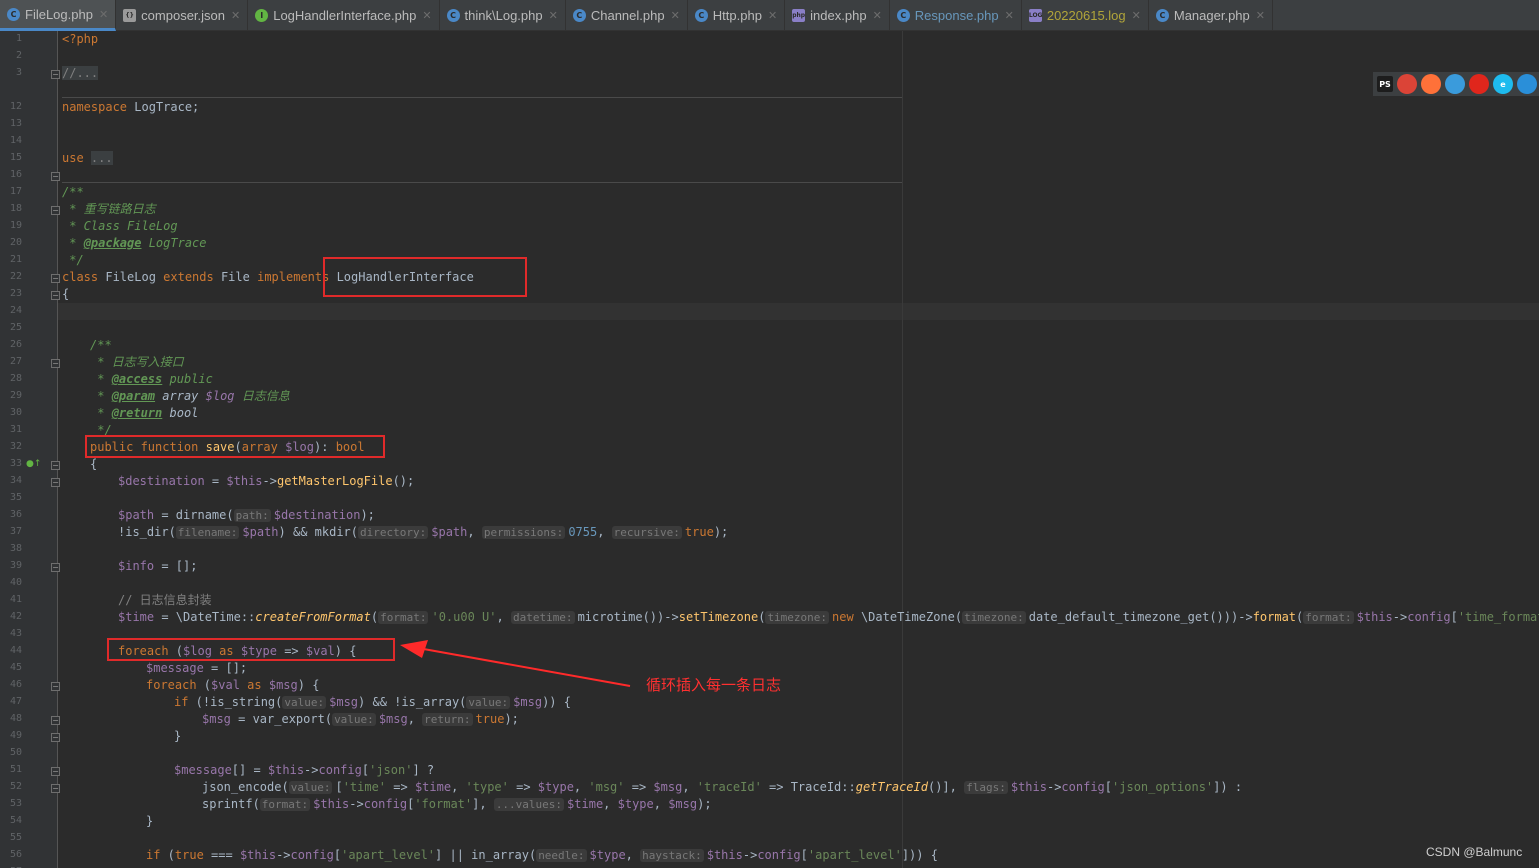 The width and height of the screenshot is (1539, 868). I want to click on safari-icon, so click(1455, 84).